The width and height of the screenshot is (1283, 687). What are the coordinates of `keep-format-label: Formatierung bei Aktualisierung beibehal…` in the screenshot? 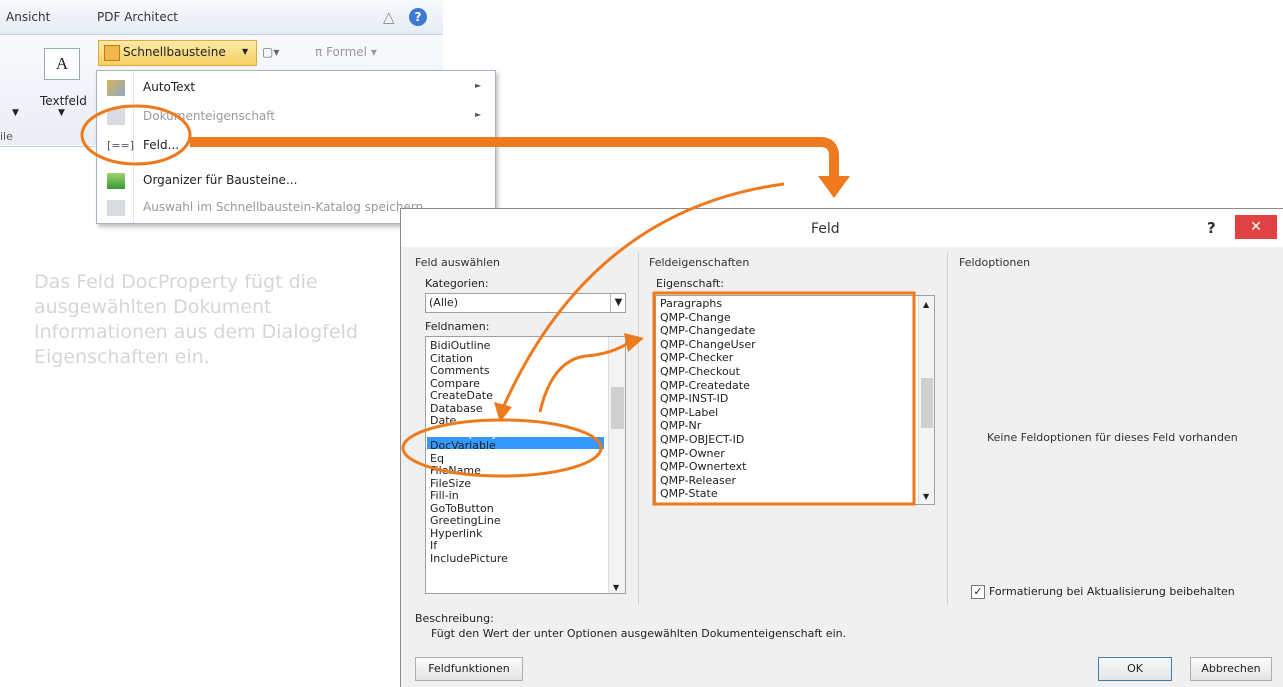 It's located at (1112, 591).